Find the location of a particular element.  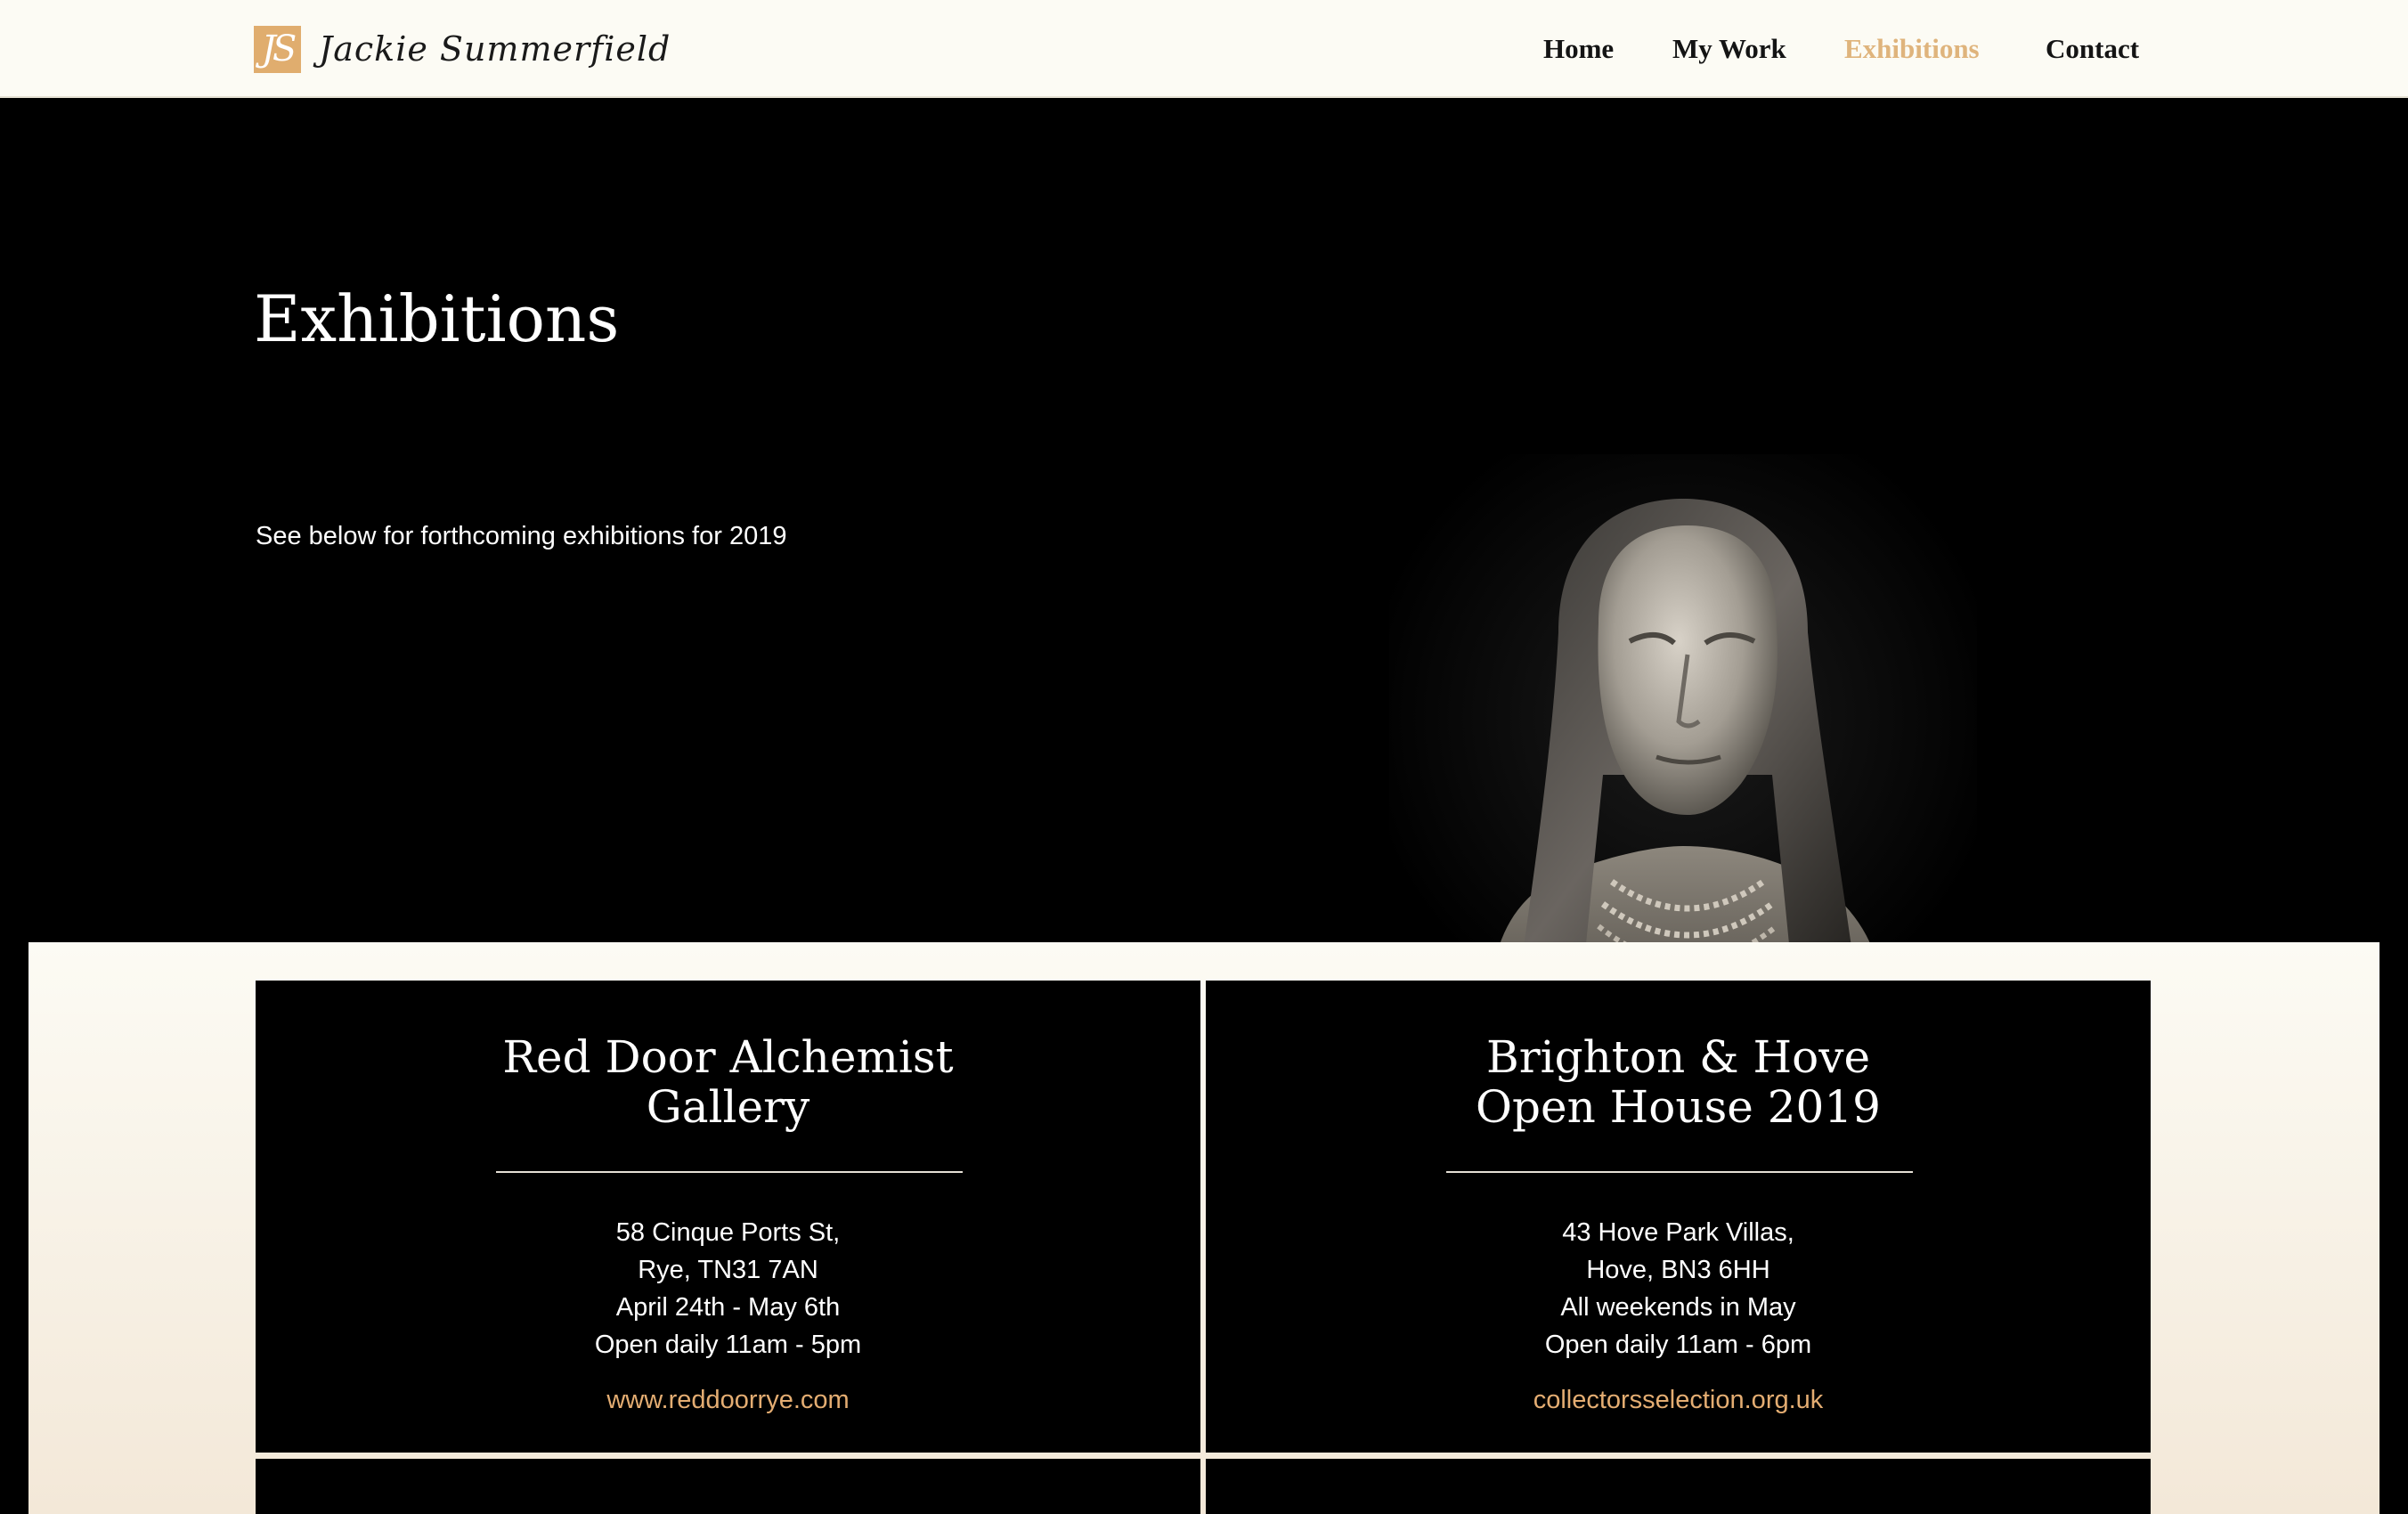

site-logo-name: Jackie Summerfield is located at coordinates (495, 49).